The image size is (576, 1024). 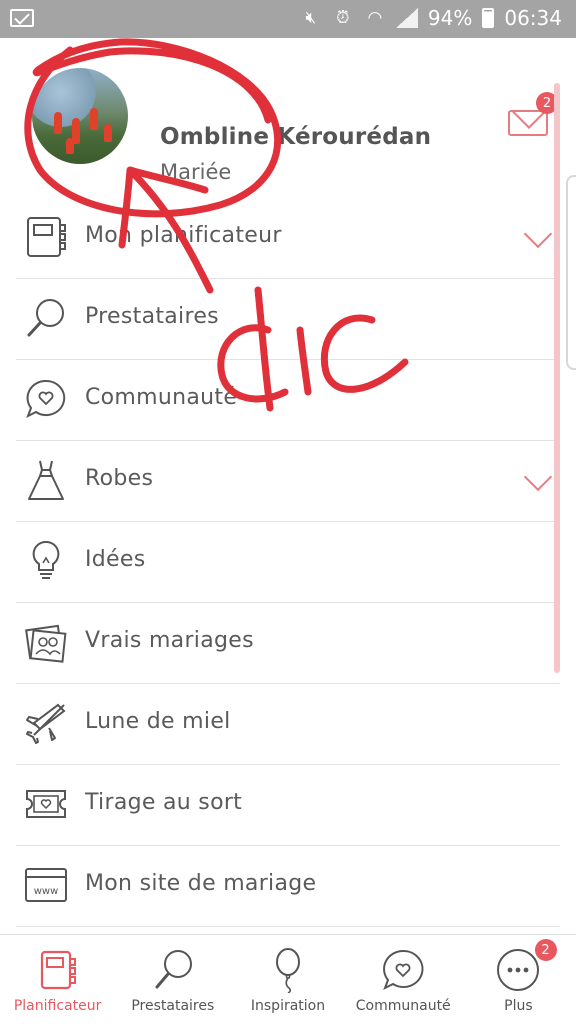 I want to click on menu-item-site-de-mariage: www Mon site de mariage, so click(x=288, y=886).